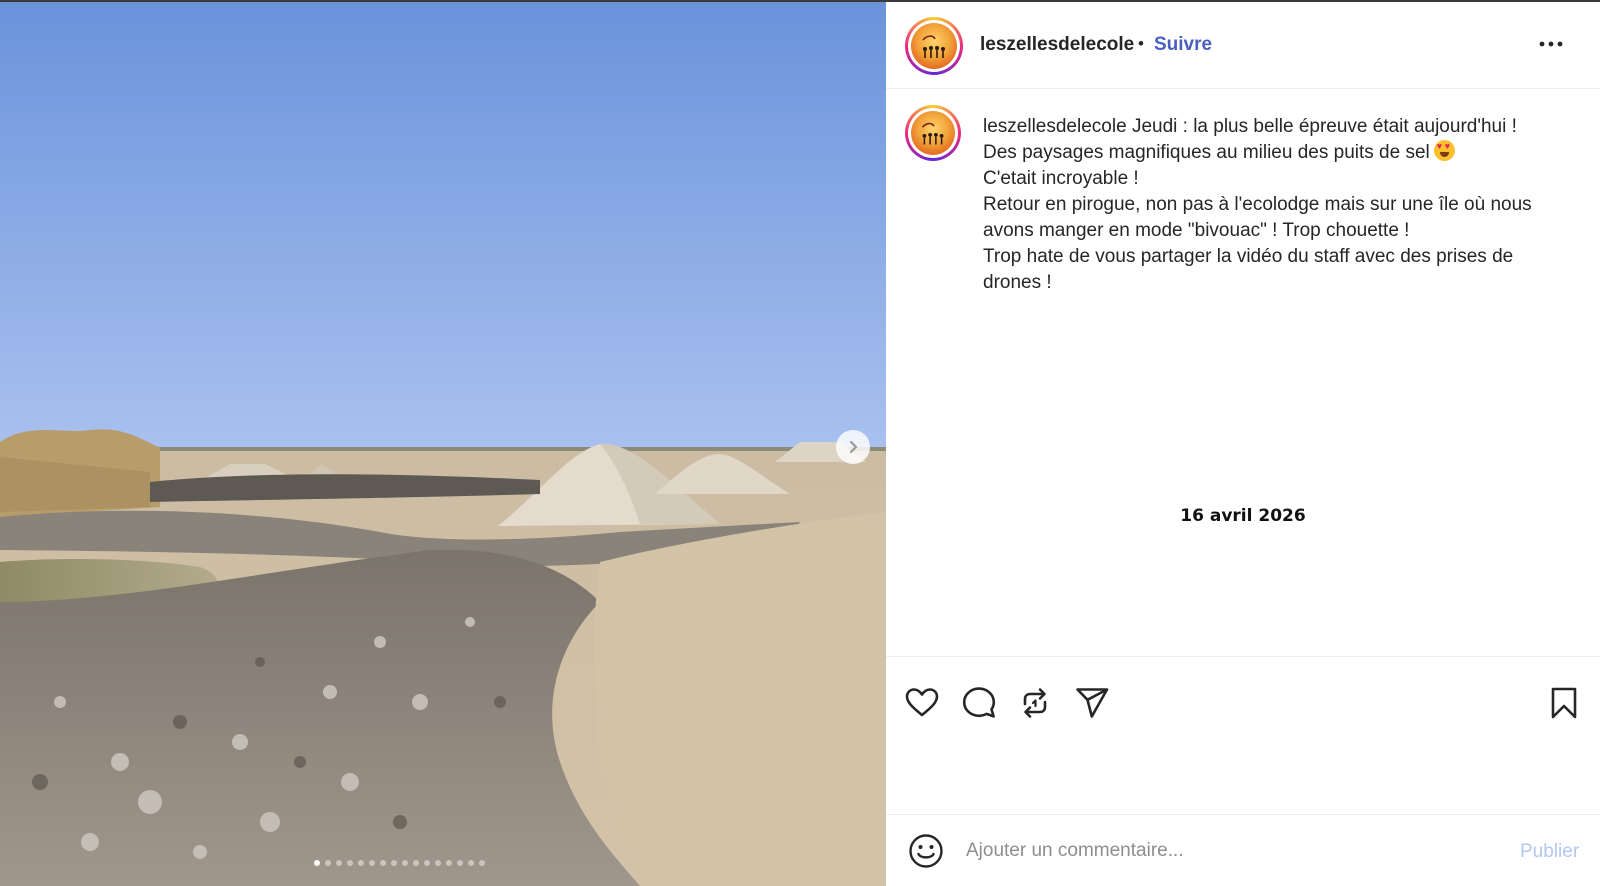  I want to click on carousel-next-button, so click(853, 447).